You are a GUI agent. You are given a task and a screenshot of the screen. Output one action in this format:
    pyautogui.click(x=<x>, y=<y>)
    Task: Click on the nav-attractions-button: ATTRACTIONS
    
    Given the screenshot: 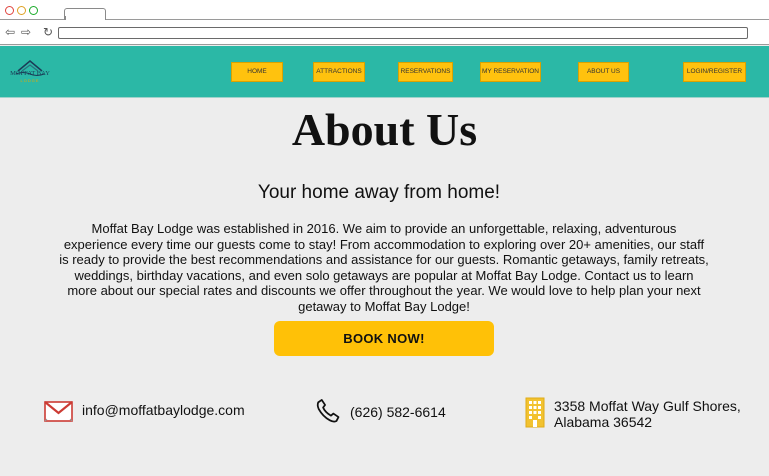 What is the action you would take?
    pyautogui.click(x=339, y=72)
    